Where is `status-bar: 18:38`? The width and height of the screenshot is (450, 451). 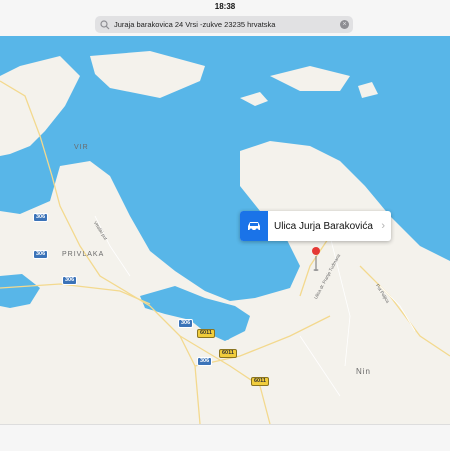
status-bar: 18:38 is located at coordinates (225, 6).